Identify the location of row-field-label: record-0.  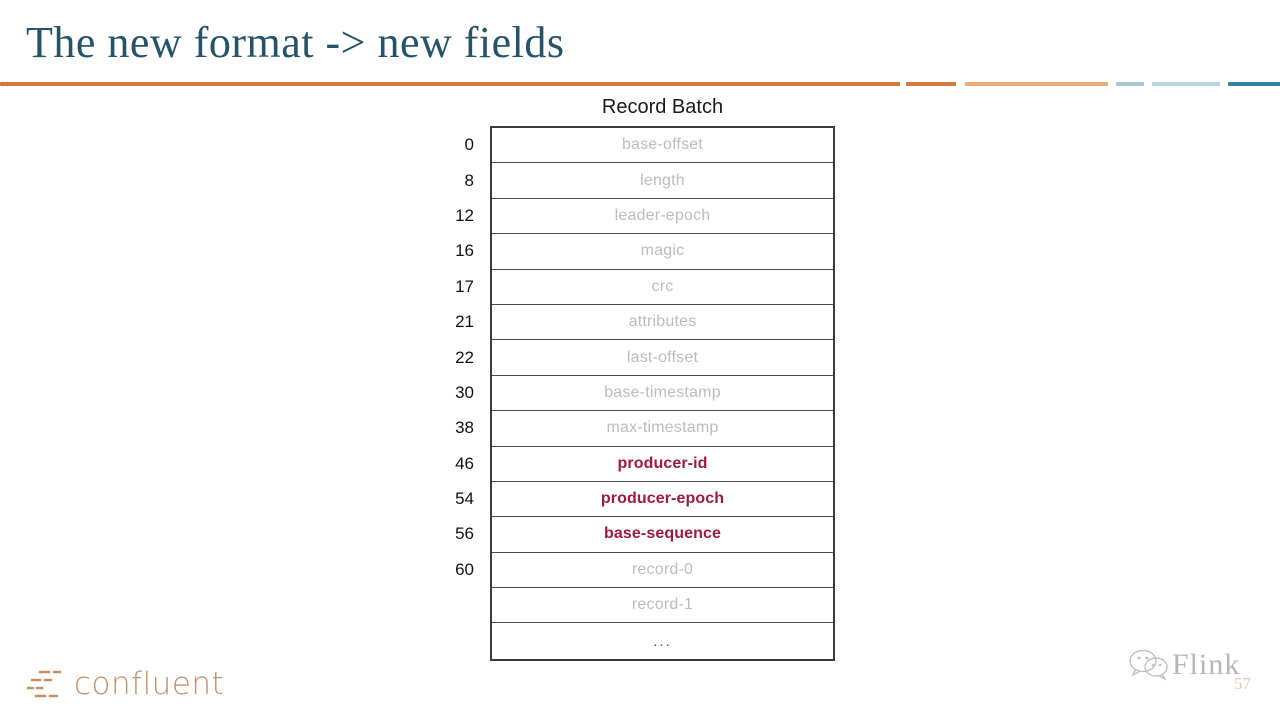
(662, 569).